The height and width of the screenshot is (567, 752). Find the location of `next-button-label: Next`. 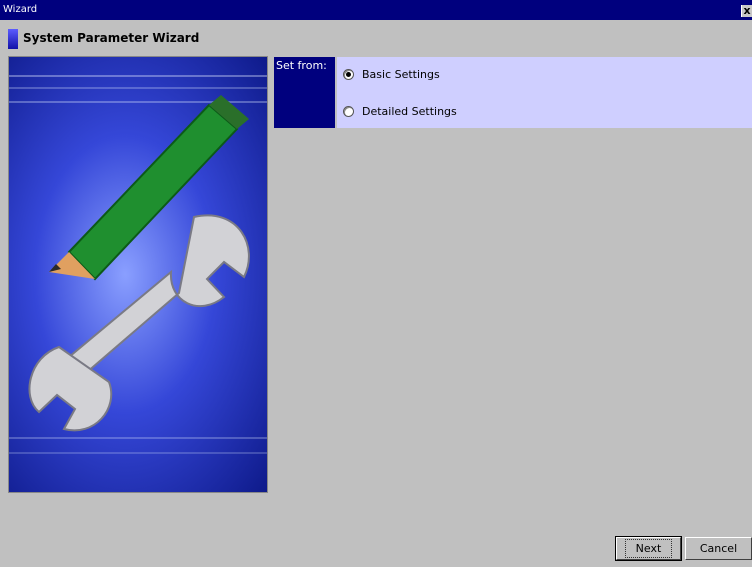

next-button-label: Next is located at coordinates (648, 548).